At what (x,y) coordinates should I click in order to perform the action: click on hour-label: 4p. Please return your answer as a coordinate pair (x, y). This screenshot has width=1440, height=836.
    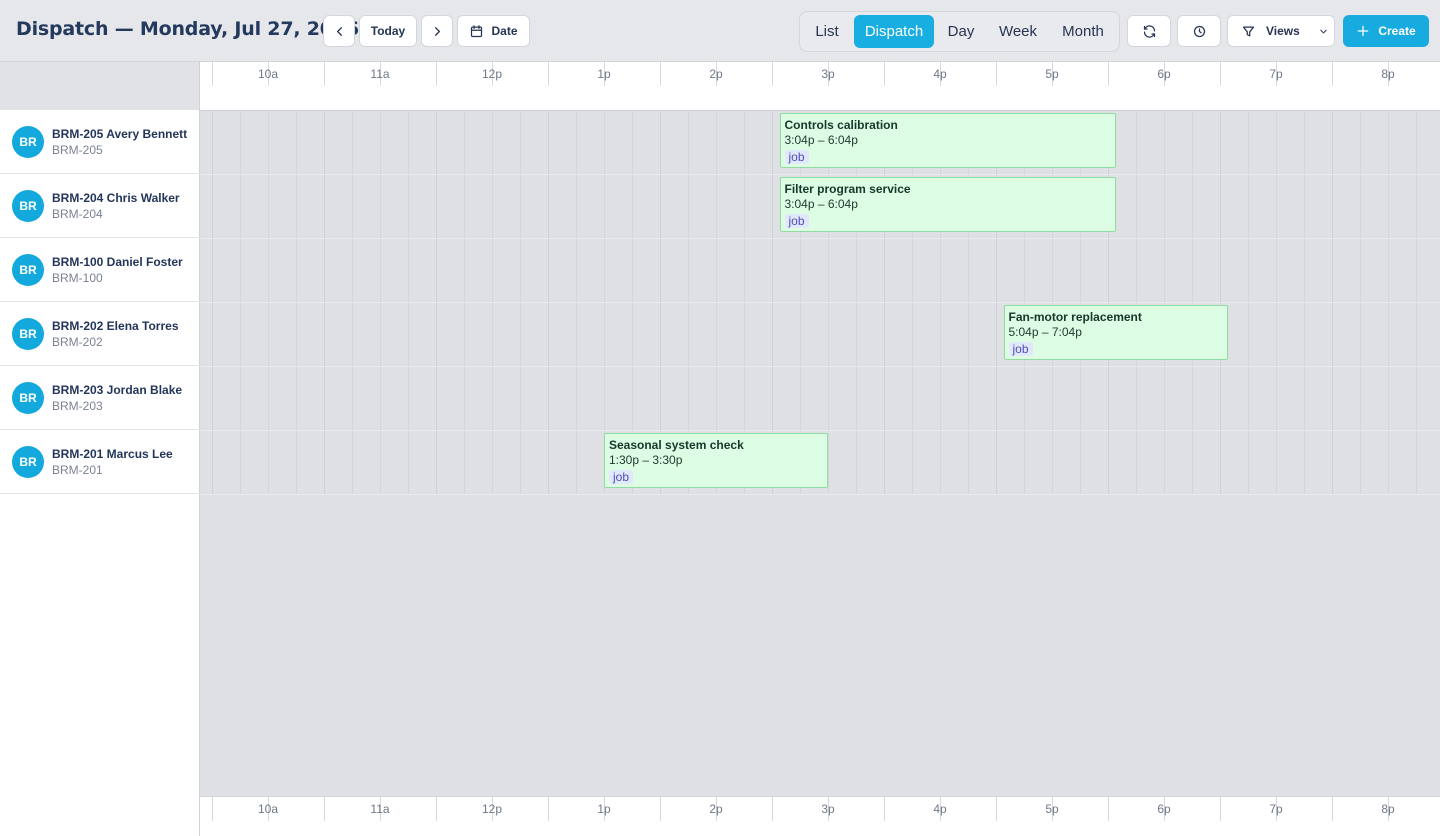
    Looking at the image, I should click on (940, 74).